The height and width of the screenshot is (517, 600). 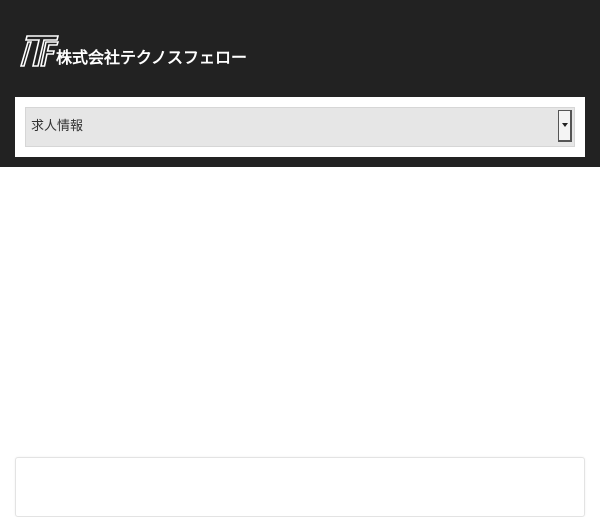 I want to click on nav-select-container: 求人情報, so click(x=300, y=127).